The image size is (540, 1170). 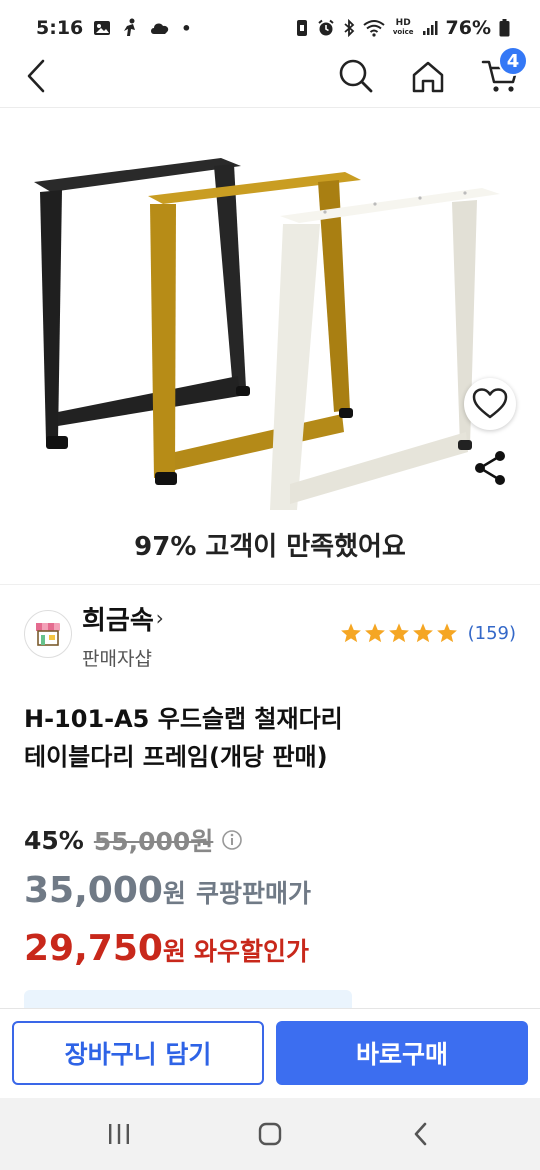 I want to click on vibrate-icon, so click(x=302, y=28).